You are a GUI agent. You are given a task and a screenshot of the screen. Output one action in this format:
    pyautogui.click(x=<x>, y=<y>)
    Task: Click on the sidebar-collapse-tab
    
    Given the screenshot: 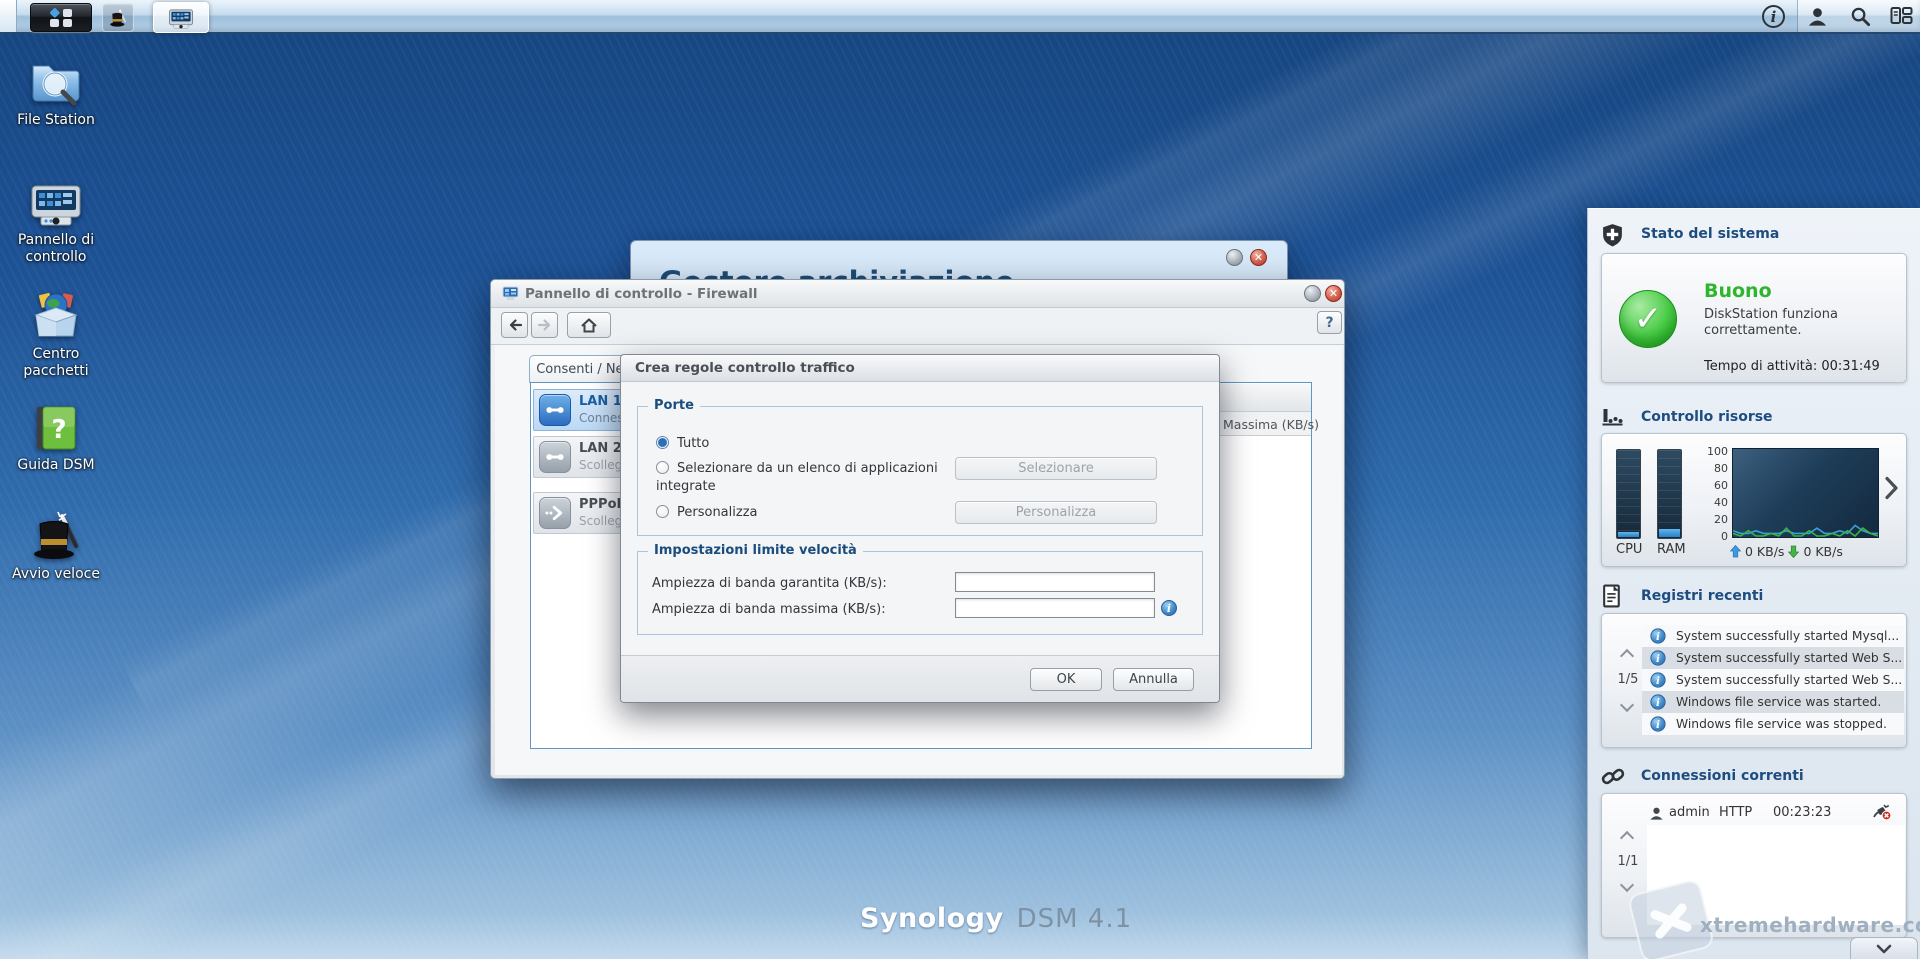 What is the action you would take?
    pyautogui.click(x=1884, y=948)
    